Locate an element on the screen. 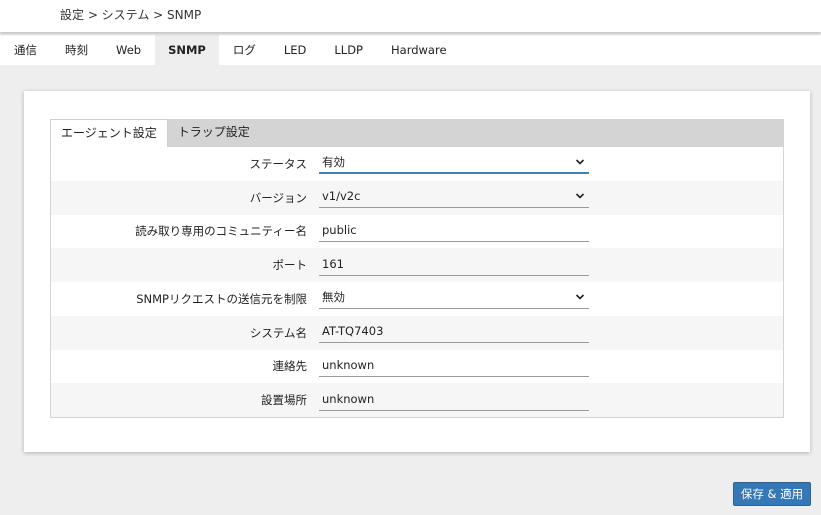 This screenshot has width=821, height=515. form-row-source-restriction: SNMPリクエストの送信元を制限 無効 is located at coordinates (417, 299).